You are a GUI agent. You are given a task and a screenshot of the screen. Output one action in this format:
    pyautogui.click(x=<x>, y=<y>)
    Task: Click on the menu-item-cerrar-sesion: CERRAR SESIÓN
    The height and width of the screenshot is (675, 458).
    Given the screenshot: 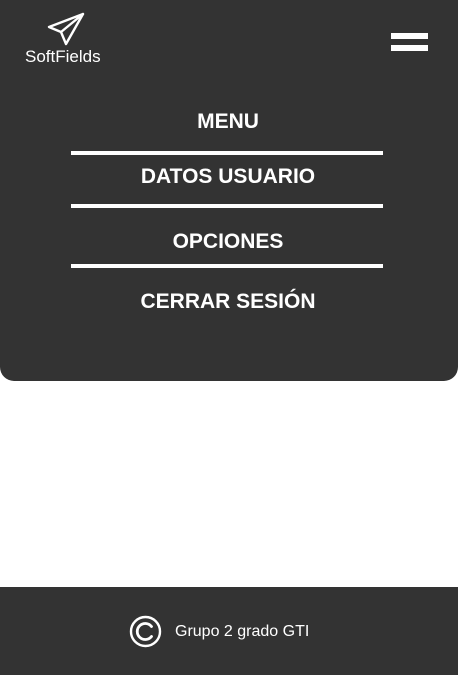 What is the action you would take?
    pyautogui.click(x=228, y=302)
    